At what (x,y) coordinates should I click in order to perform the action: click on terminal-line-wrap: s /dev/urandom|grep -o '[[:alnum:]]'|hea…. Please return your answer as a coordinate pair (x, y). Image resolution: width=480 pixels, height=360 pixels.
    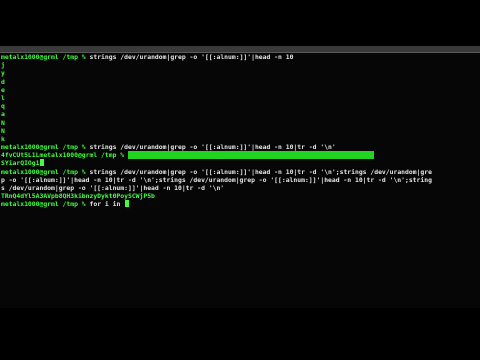
    Looking at the image, I should click on (240, 188).